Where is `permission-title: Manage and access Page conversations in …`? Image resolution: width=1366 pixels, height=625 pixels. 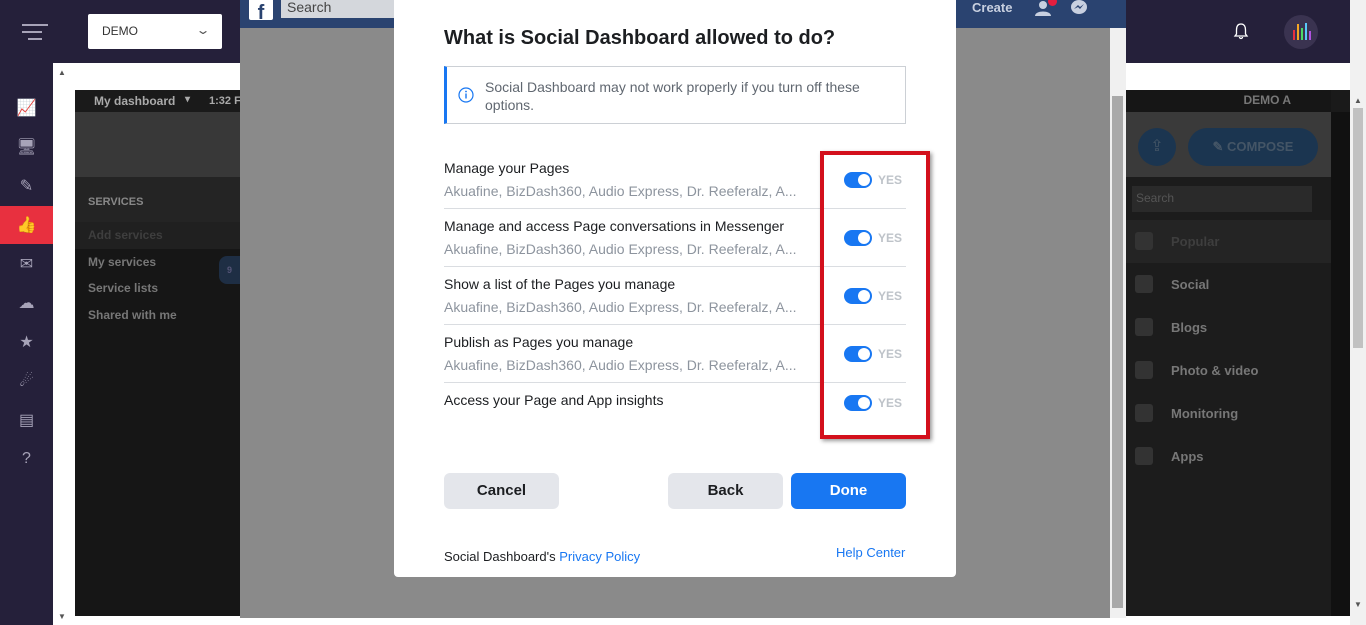
permission-title: Manage and access Page conversations in … is located at coordinates (614, 226).